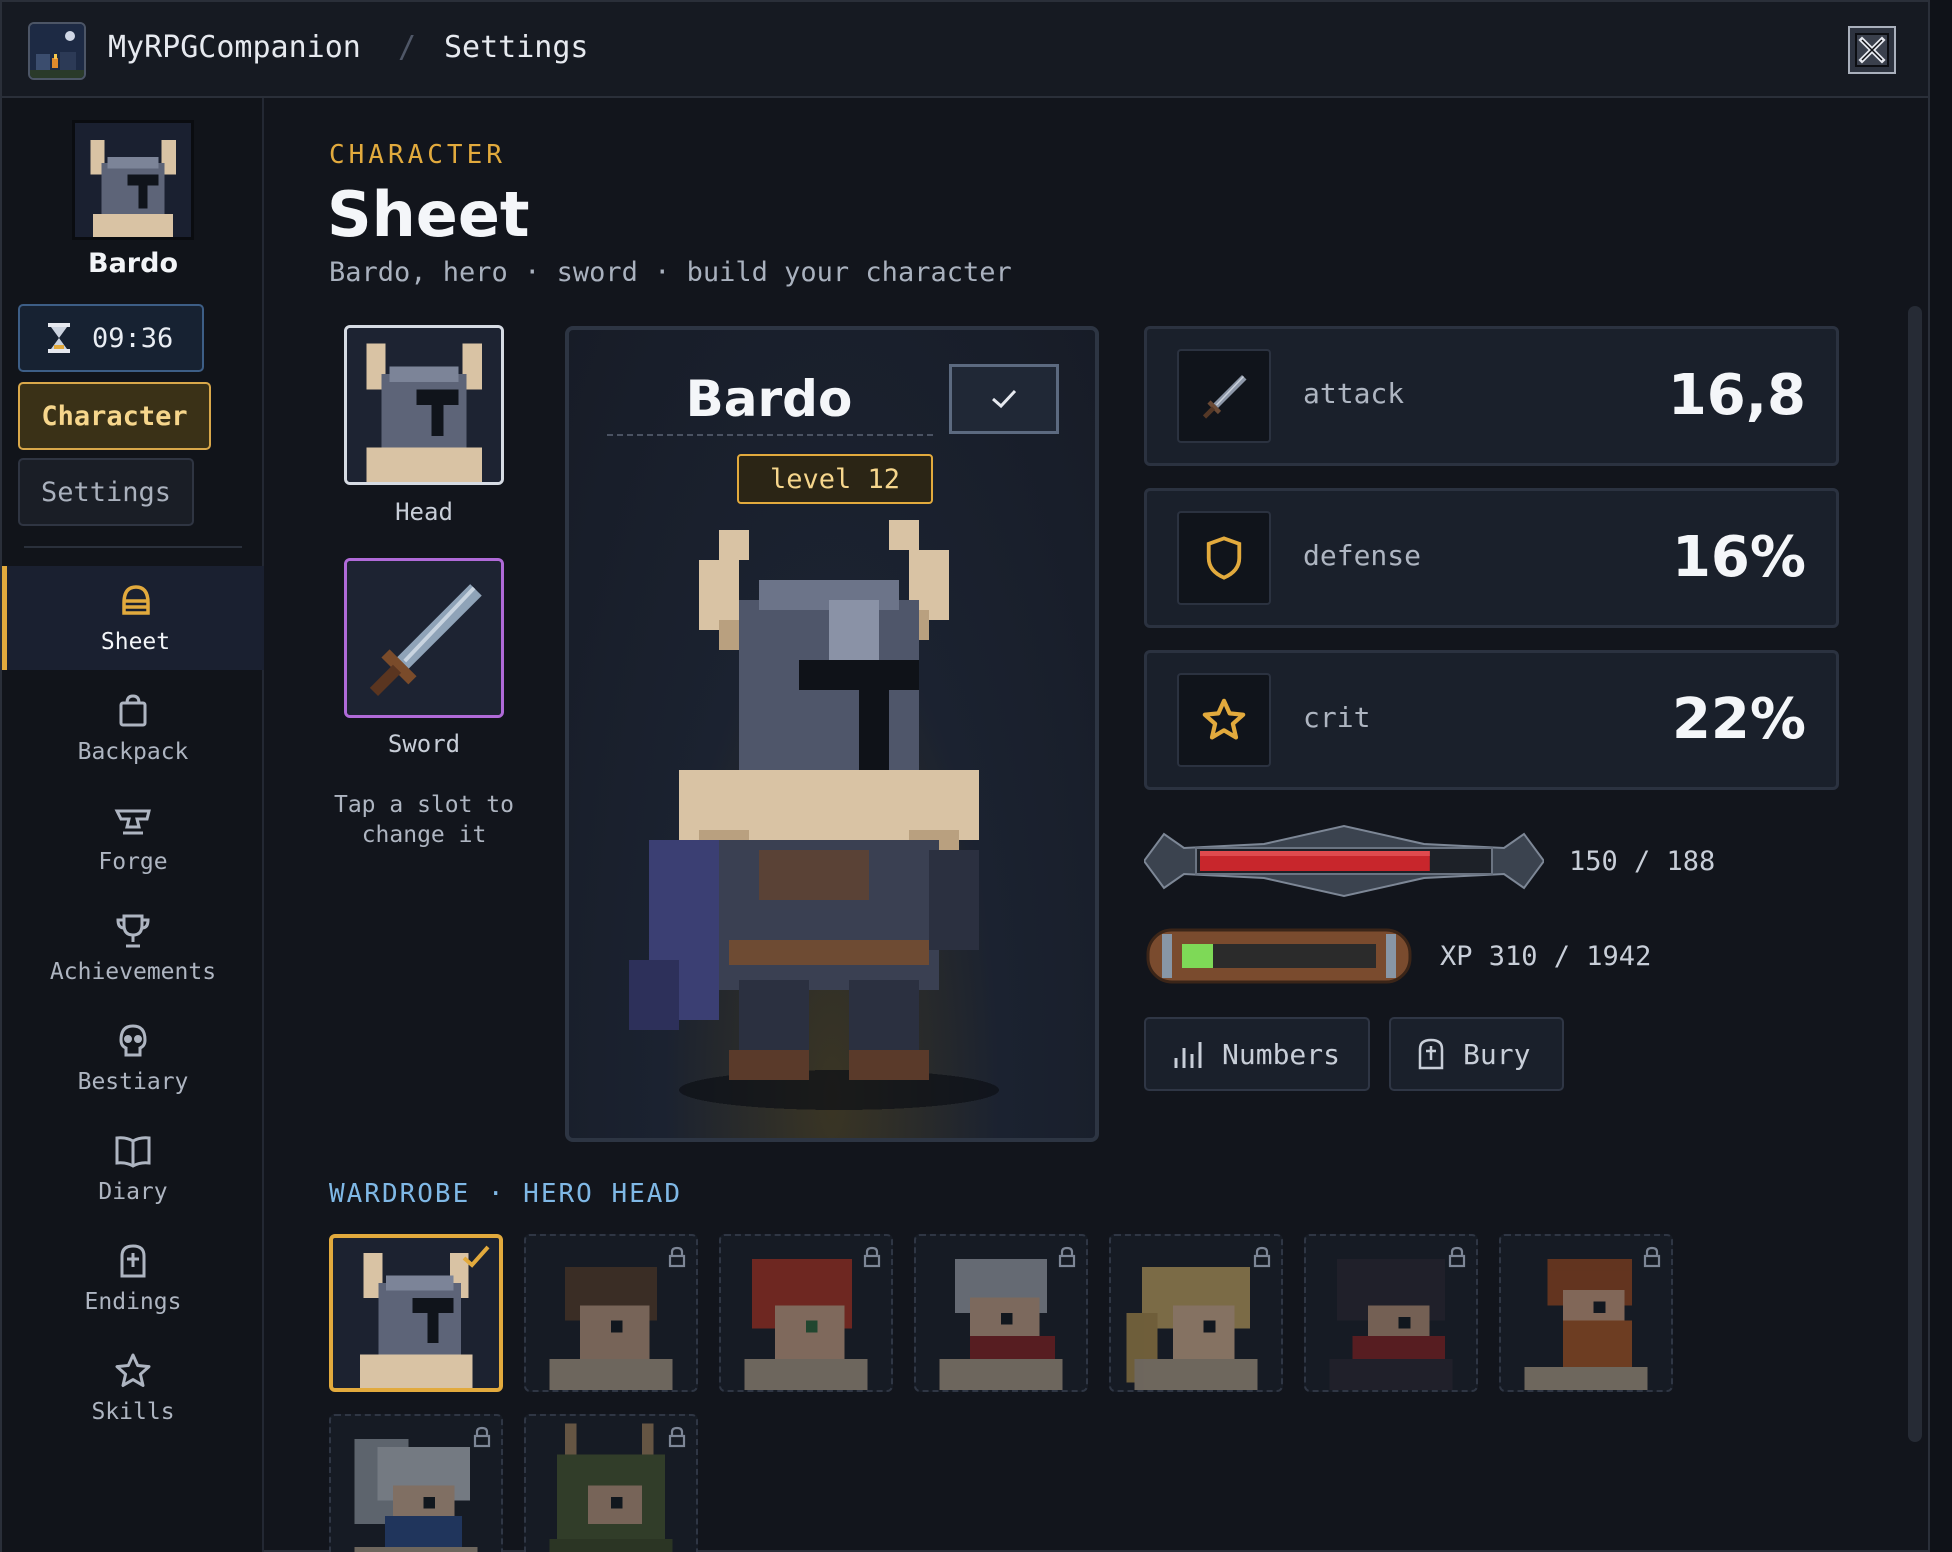  I want to click on sidebar-item-label: Diary, so click(133, 1192).